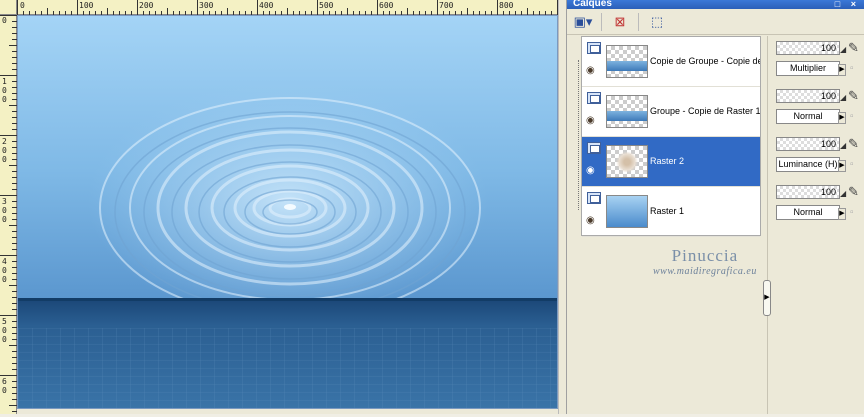  I want to click on layer-properties: 100 ◢ ✎ Luminance (H) ▶ ▫, so click(819, 157).